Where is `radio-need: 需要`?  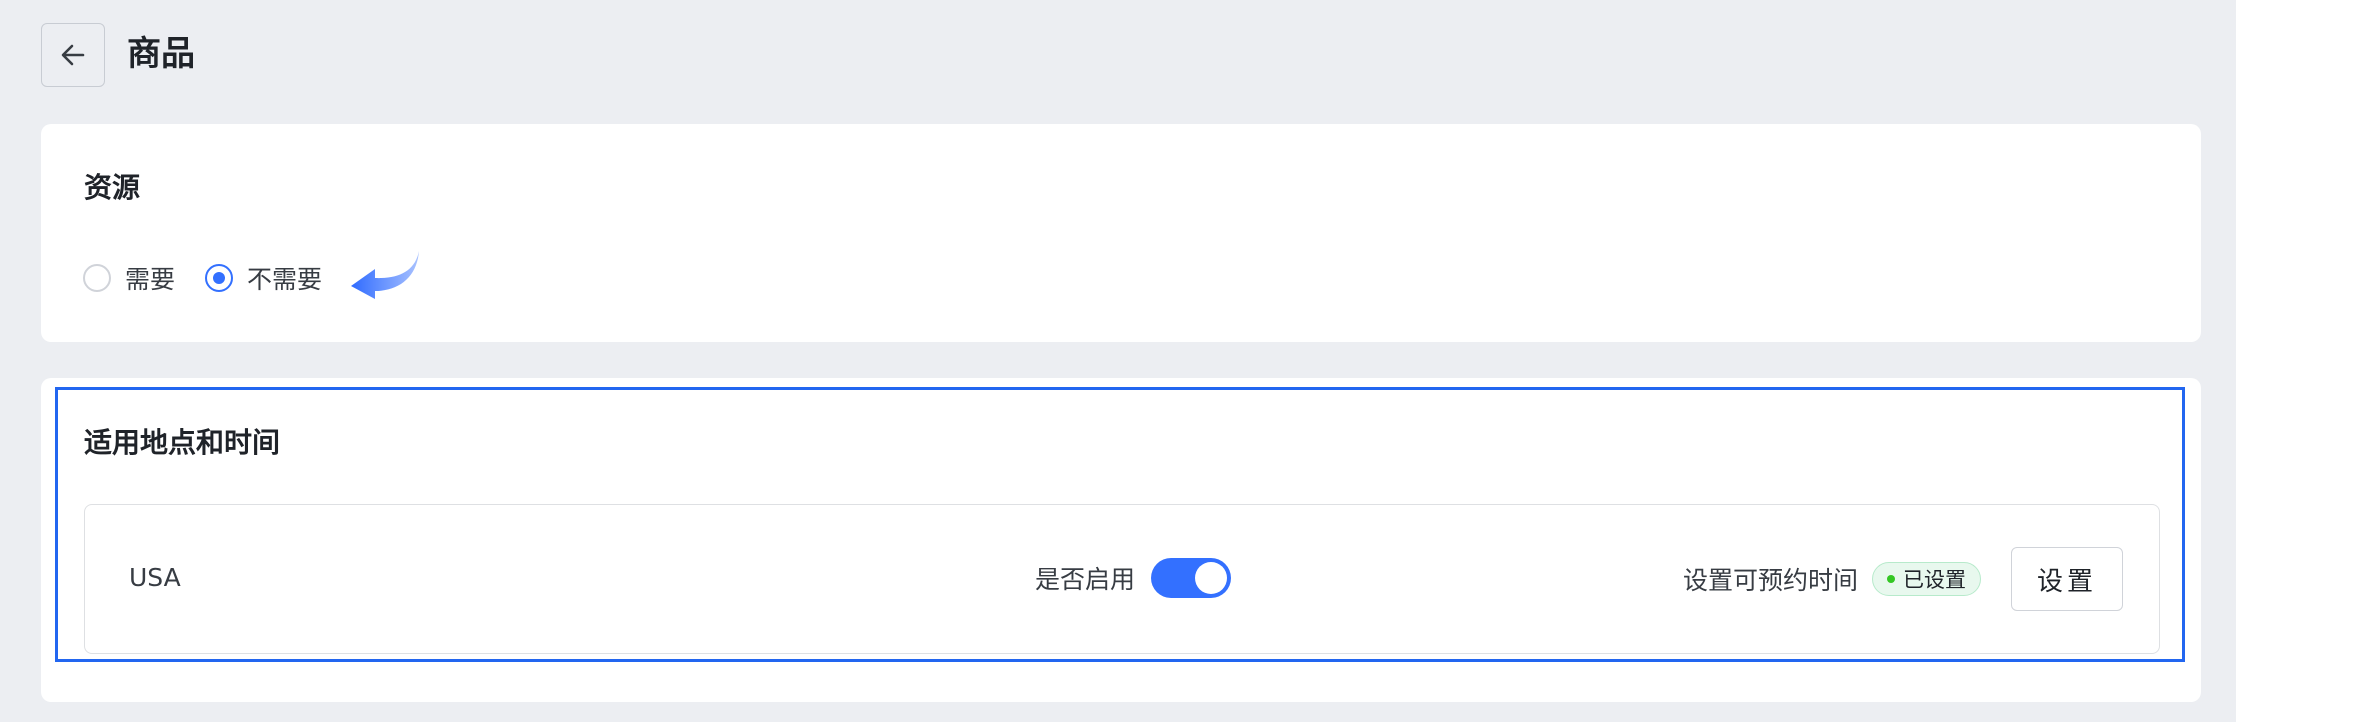 radio-need: 需要 is located at coordinates (129, 278).